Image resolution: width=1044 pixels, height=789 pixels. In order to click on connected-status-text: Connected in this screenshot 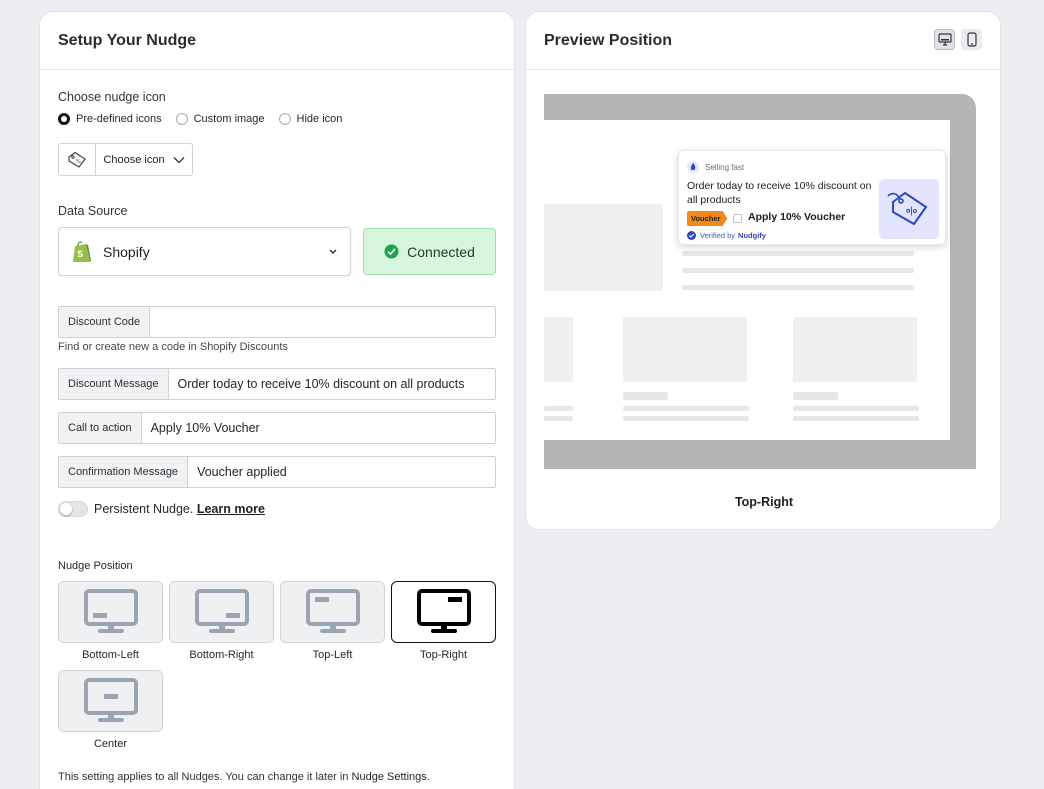, I will do `click(441, 251)`.